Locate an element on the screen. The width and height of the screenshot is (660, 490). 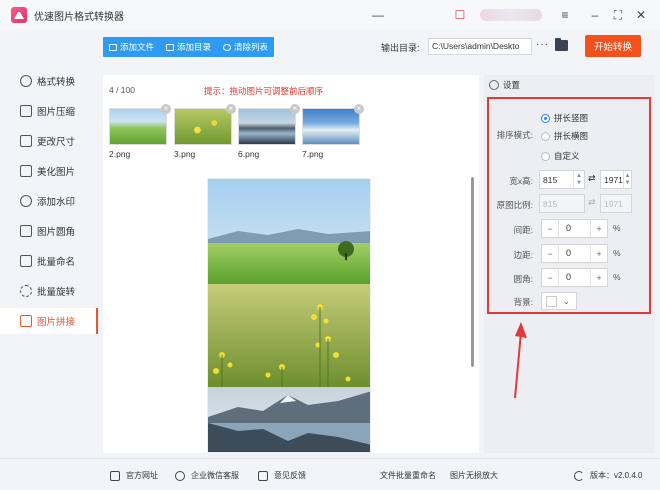
output-dir-label: 输出目录: is located at coordinates (400, 48).